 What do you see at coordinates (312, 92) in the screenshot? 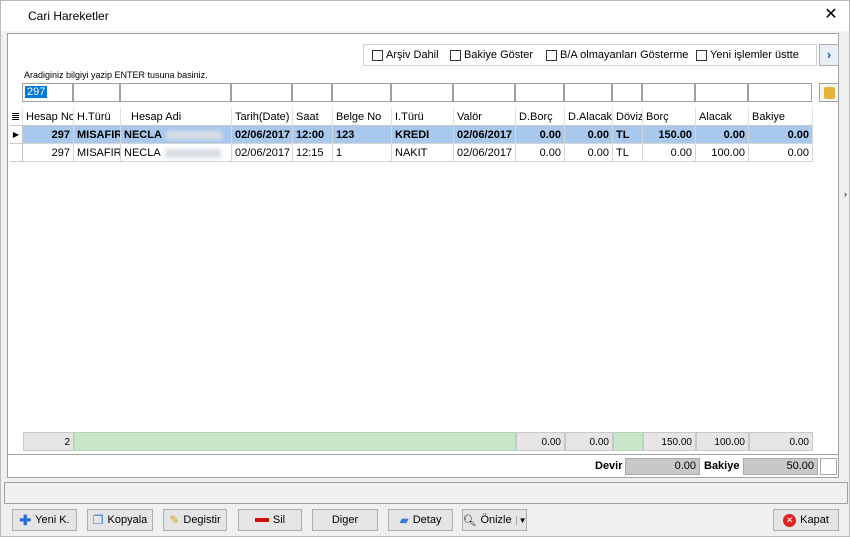
I see `filter-saat` at bounding box center [312, 92].